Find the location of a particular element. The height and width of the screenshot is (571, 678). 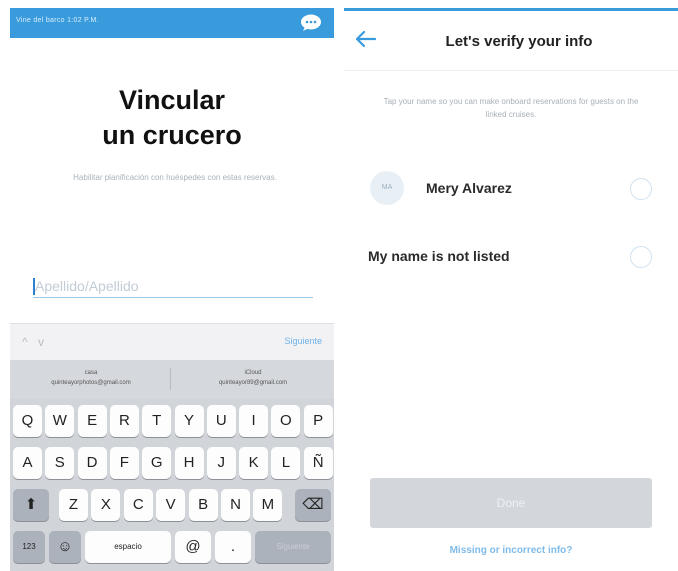

key-a: A is located at coordinates (27, 463).